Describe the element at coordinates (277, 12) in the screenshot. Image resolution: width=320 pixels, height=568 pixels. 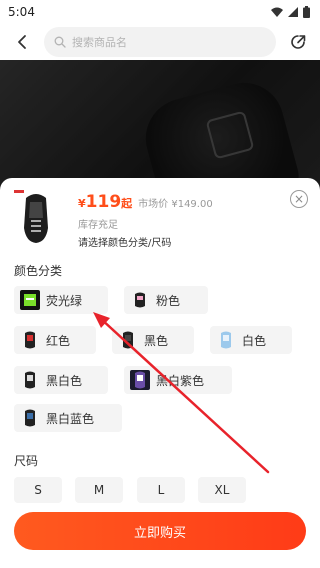
I see `wifi-icon` at that location.